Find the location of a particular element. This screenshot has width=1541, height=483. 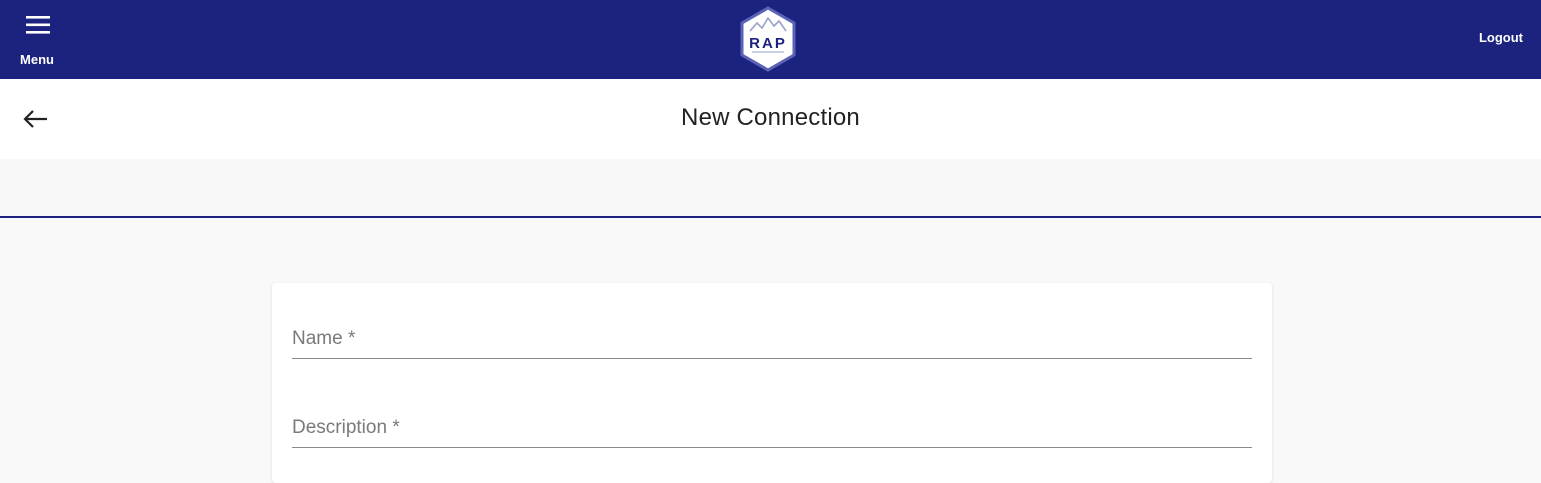

description-input is located at coordinates (772, 426).